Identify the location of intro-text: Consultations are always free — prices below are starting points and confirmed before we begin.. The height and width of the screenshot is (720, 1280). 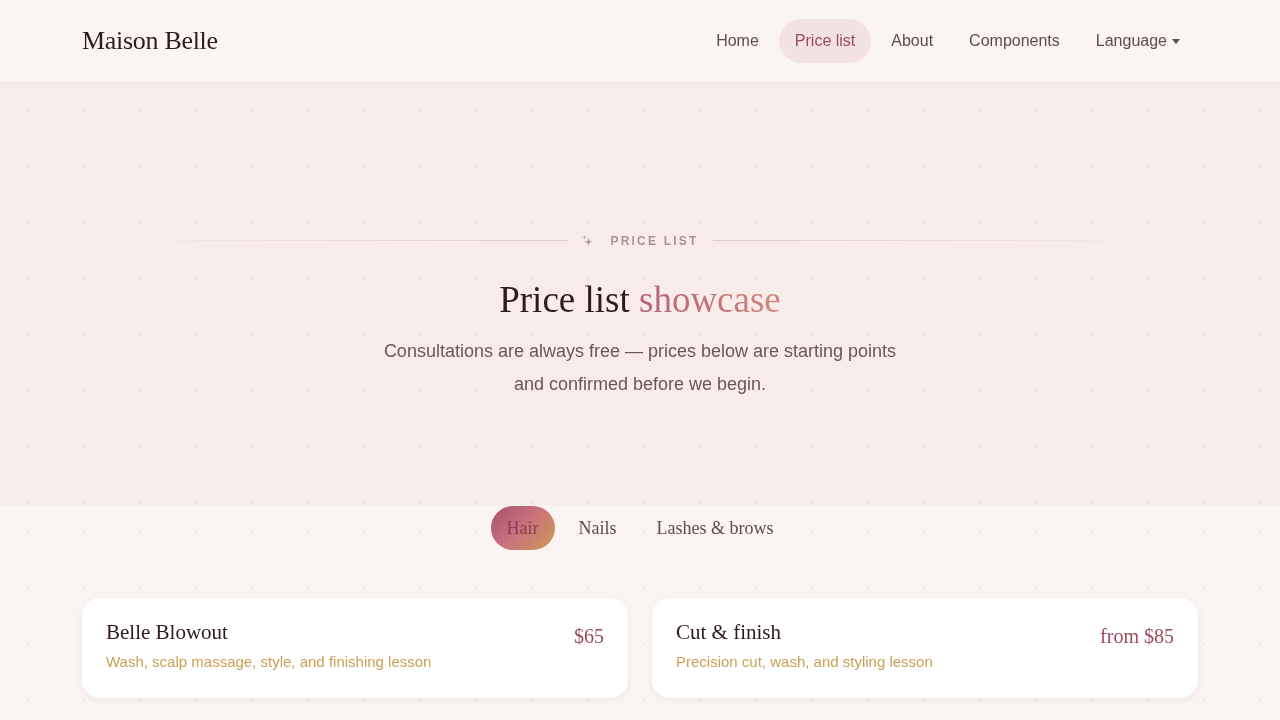
(640, 367).